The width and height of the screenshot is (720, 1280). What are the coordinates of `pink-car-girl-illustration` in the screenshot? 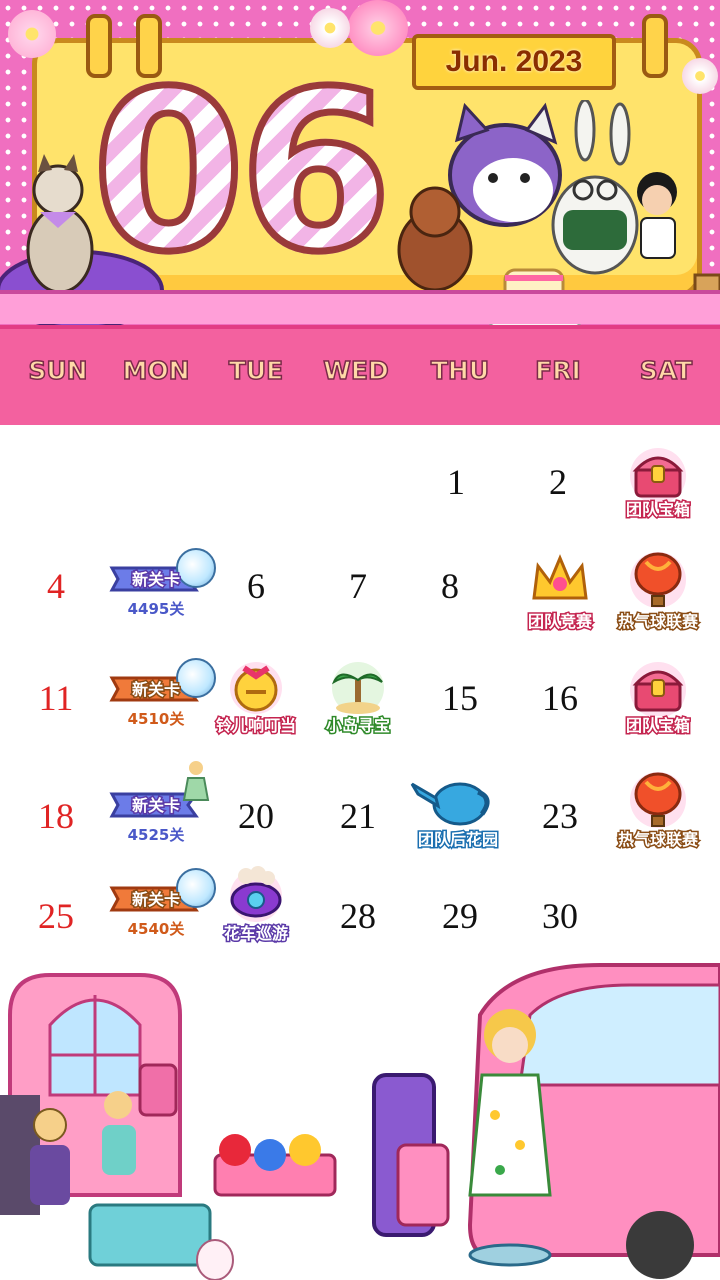 It's located at (546, 1121).